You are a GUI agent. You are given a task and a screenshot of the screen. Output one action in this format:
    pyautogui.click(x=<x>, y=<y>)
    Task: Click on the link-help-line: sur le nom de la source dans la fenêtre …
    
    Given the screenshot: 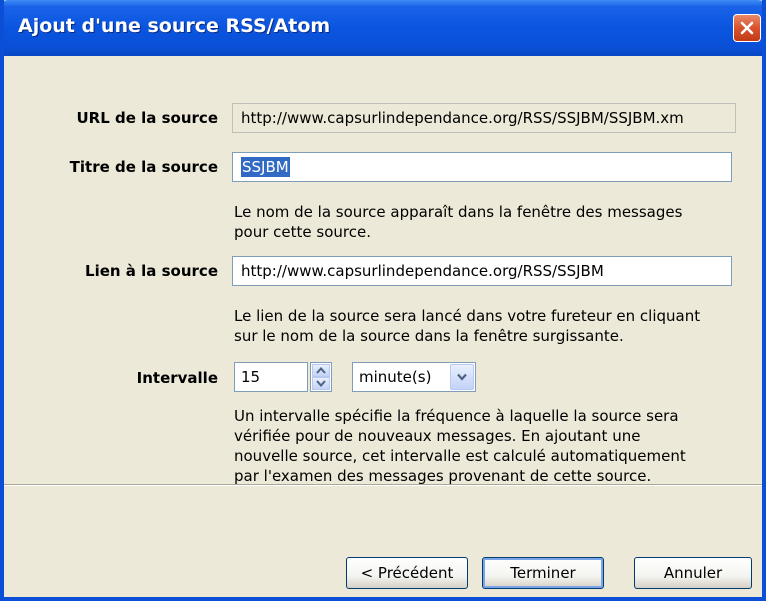 What is the action you would take?
    pyautogui.click(x=429, y=336)
    